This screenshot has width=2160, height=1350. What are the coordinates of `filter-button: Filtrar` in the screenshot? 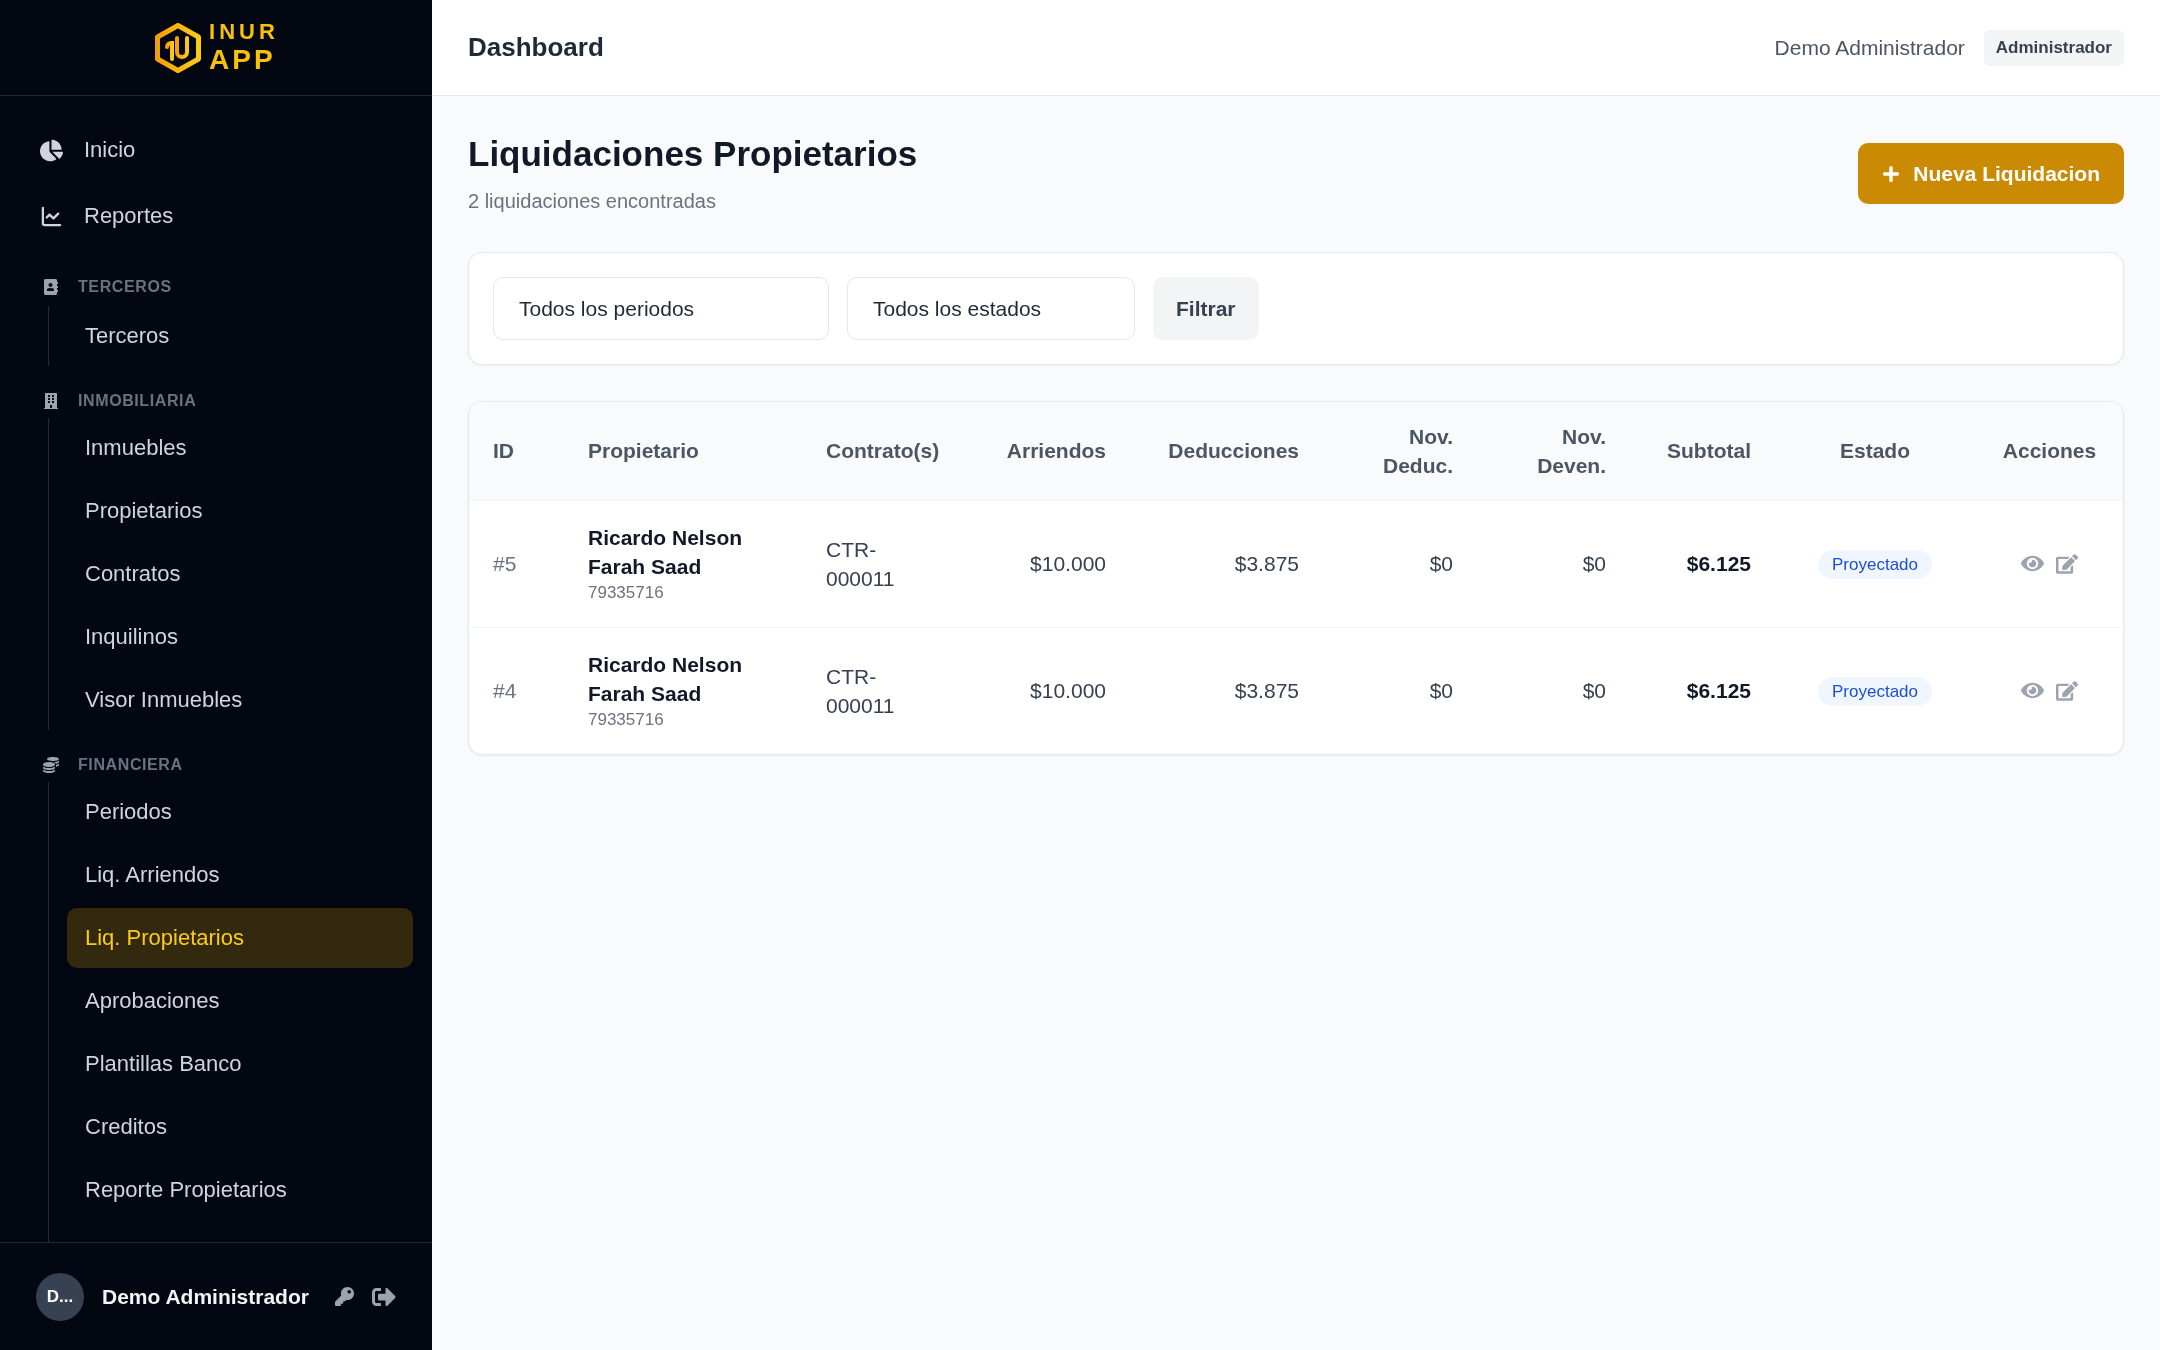 It's located at (1206, 308).